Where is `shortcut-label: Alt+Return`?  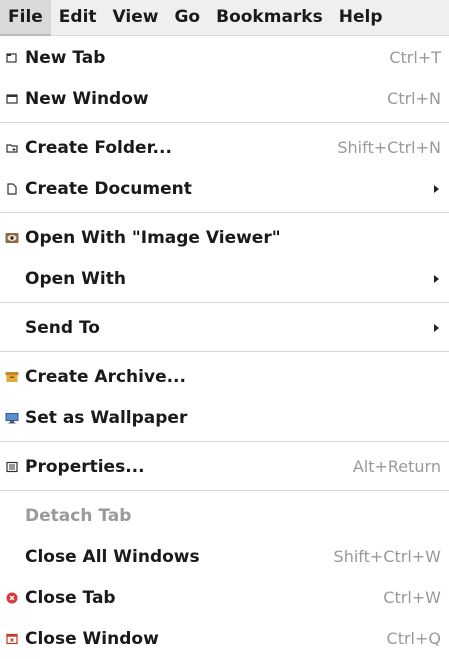
shortcut-label: Alt+Return is located at coordinates (396, 466).